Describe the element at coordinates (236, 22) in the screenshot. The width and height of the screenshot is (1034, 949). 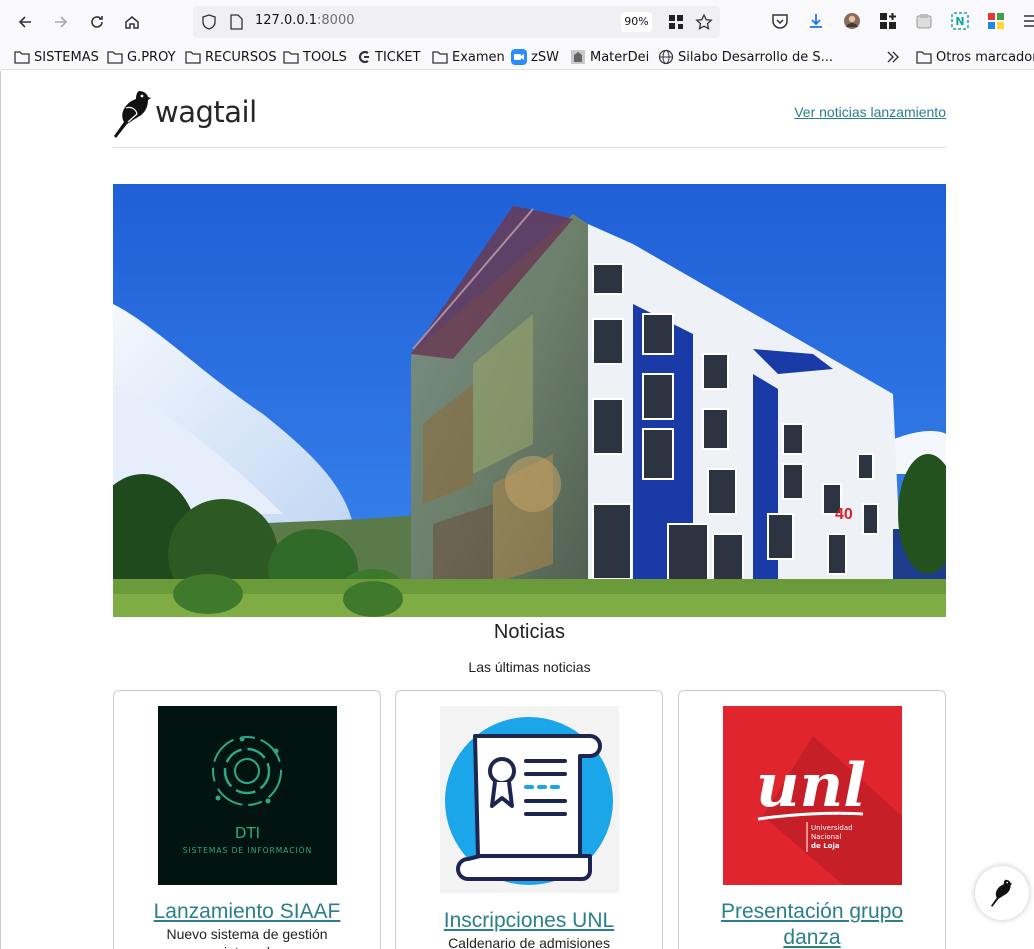
I see `page-icon` at that location.